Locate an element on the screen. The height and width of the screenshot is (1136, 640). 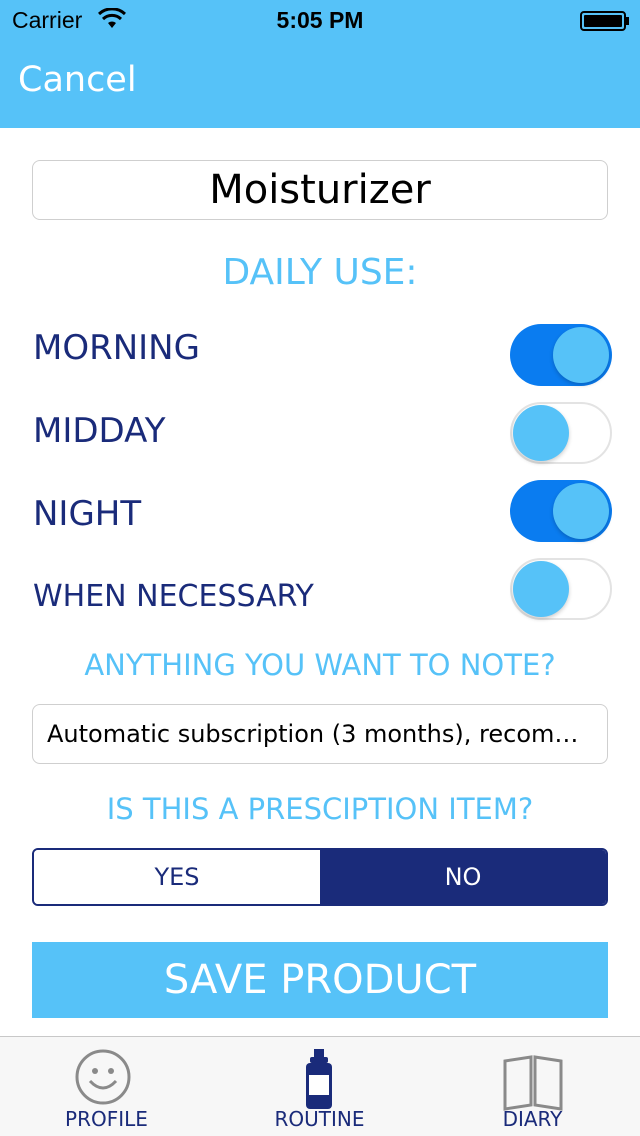
morning-toggle is located at coordinates (561, 355).